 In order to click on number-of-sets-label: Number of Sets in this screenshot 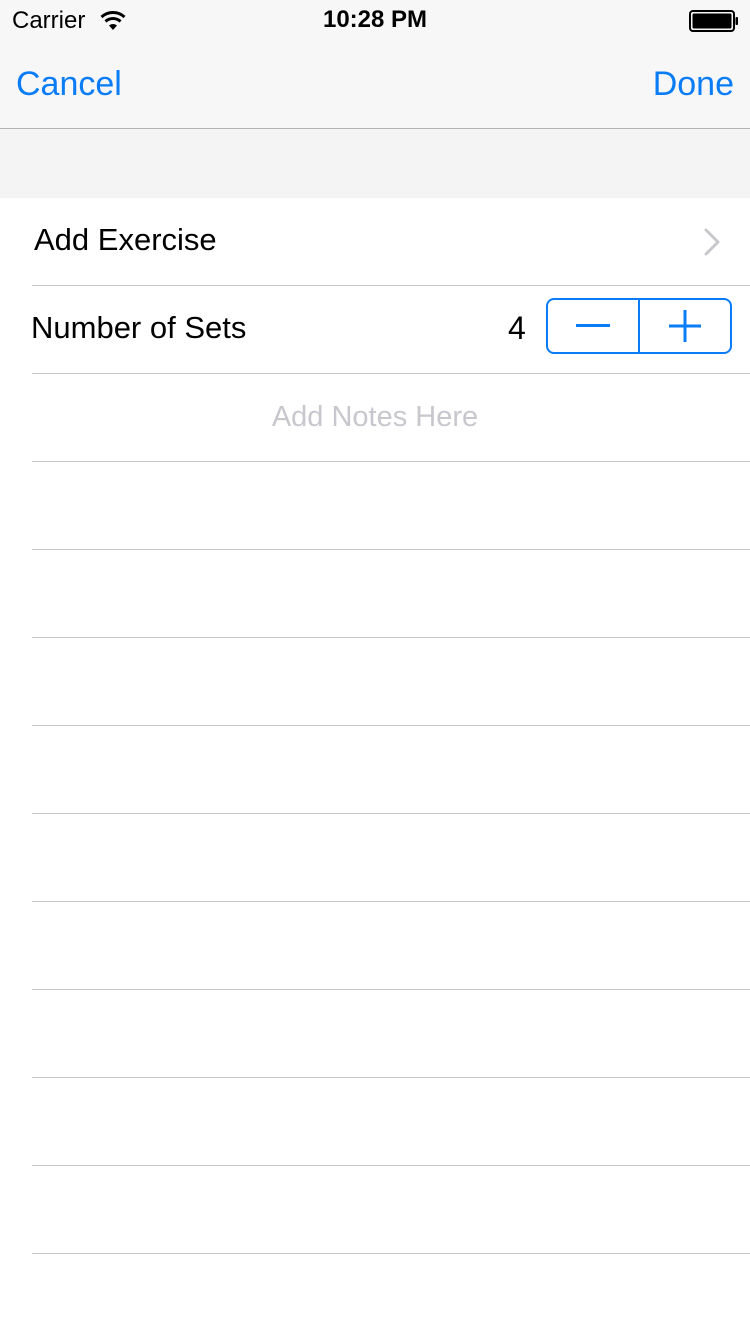, I will do `click(139, 327)`.